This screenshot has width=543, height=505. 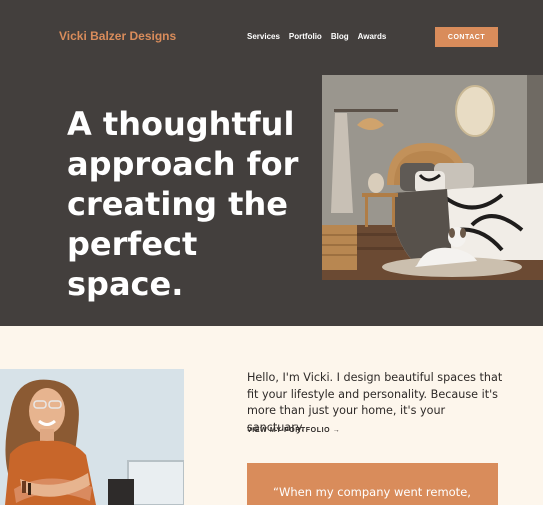 What do you see at coordinates (372, 484) in the screenshot?
I see `testimonial-card: “When my company went remote,` at bounding box center [372, 484].